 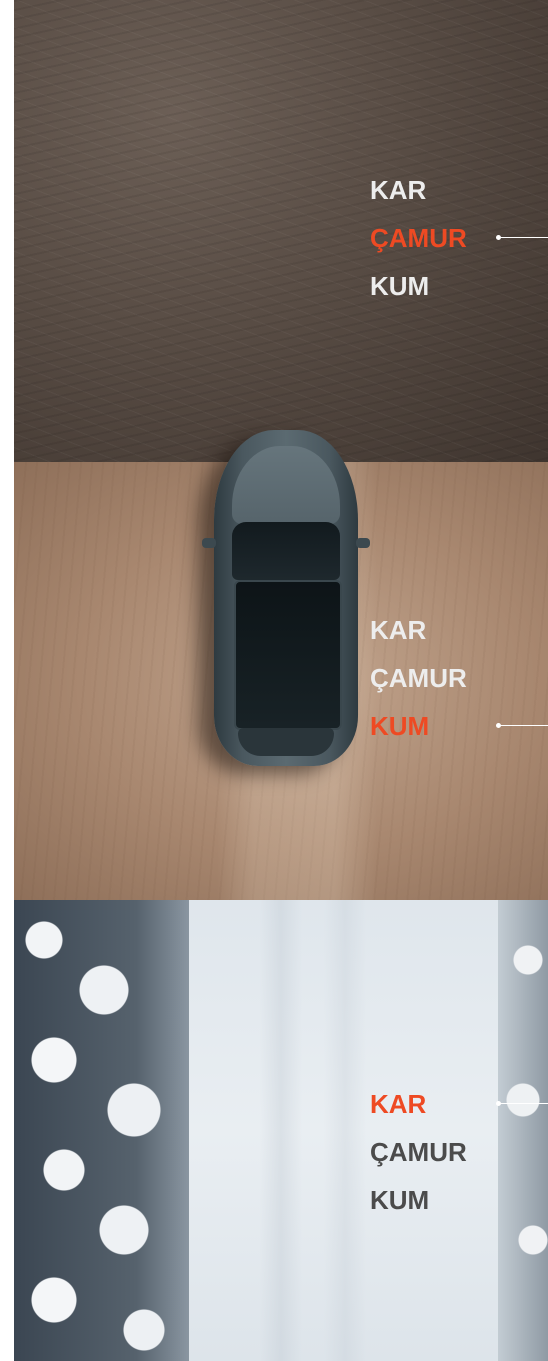 What do you see at coordinates (459, 1104) in the screenshot?
I see `terrain-label-snow-active: KAR` at bounding box center [459, 1104].